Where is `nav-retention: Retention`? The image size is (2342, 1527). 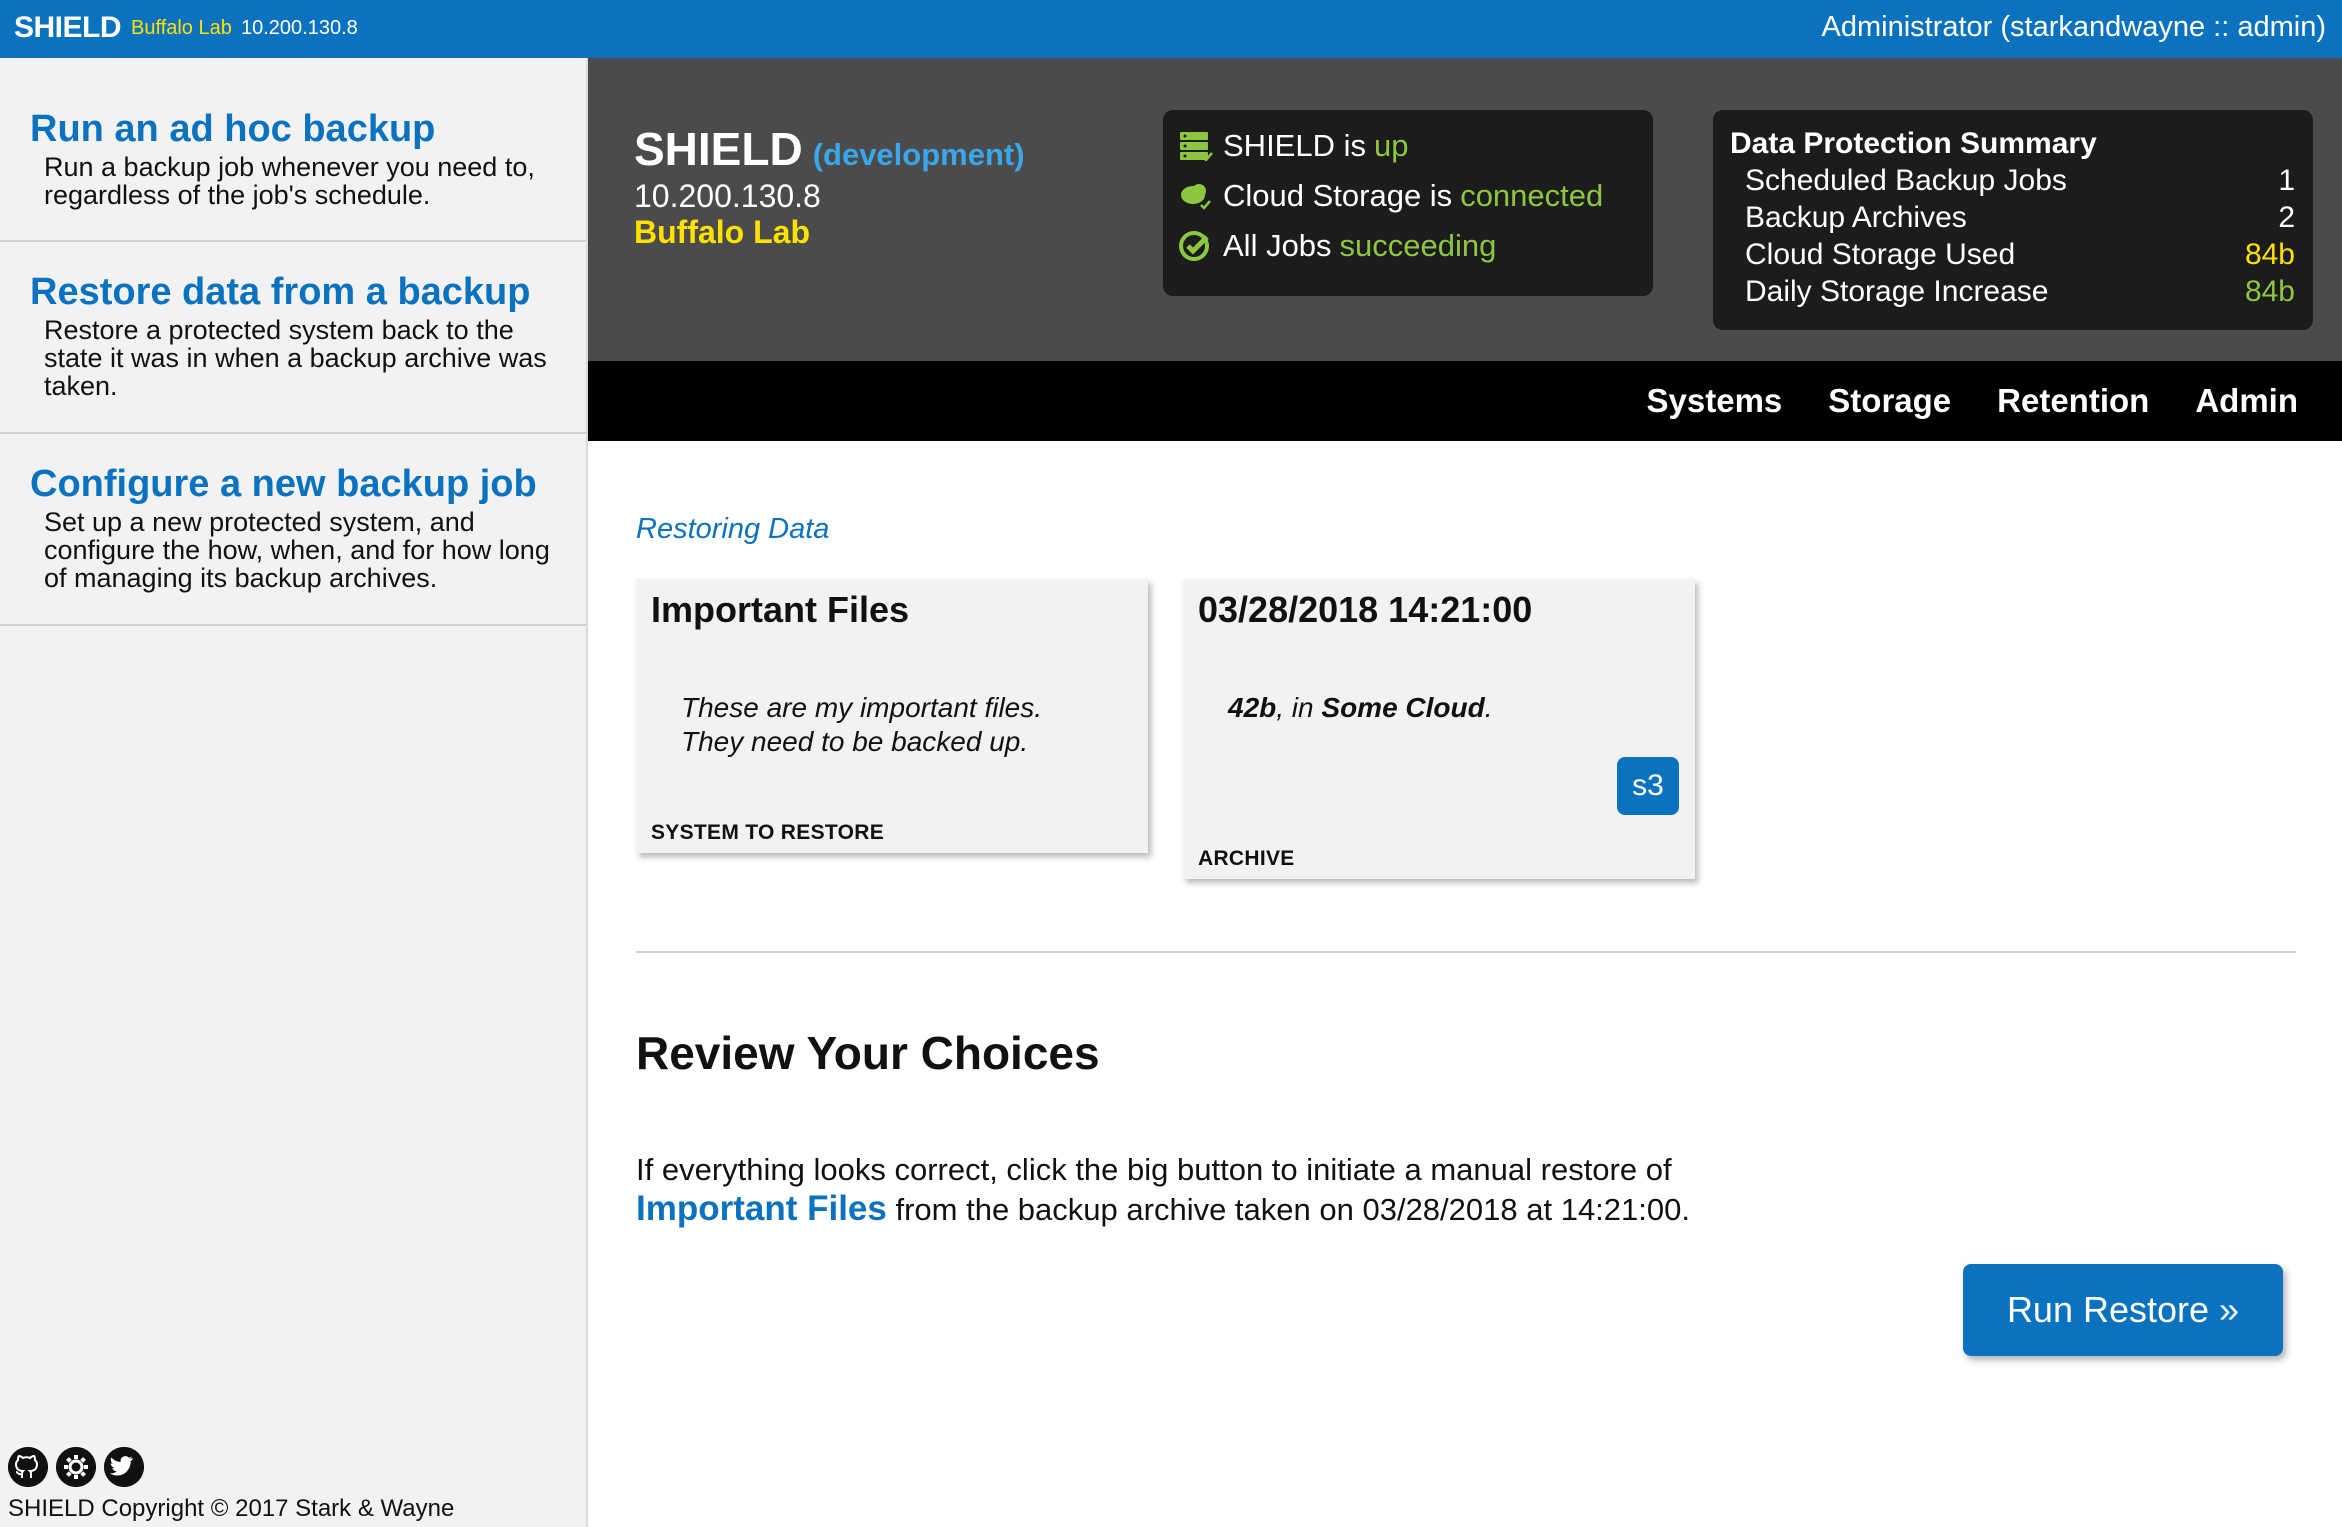 nav-retention: Retention is located at coordinates (2073, 401).